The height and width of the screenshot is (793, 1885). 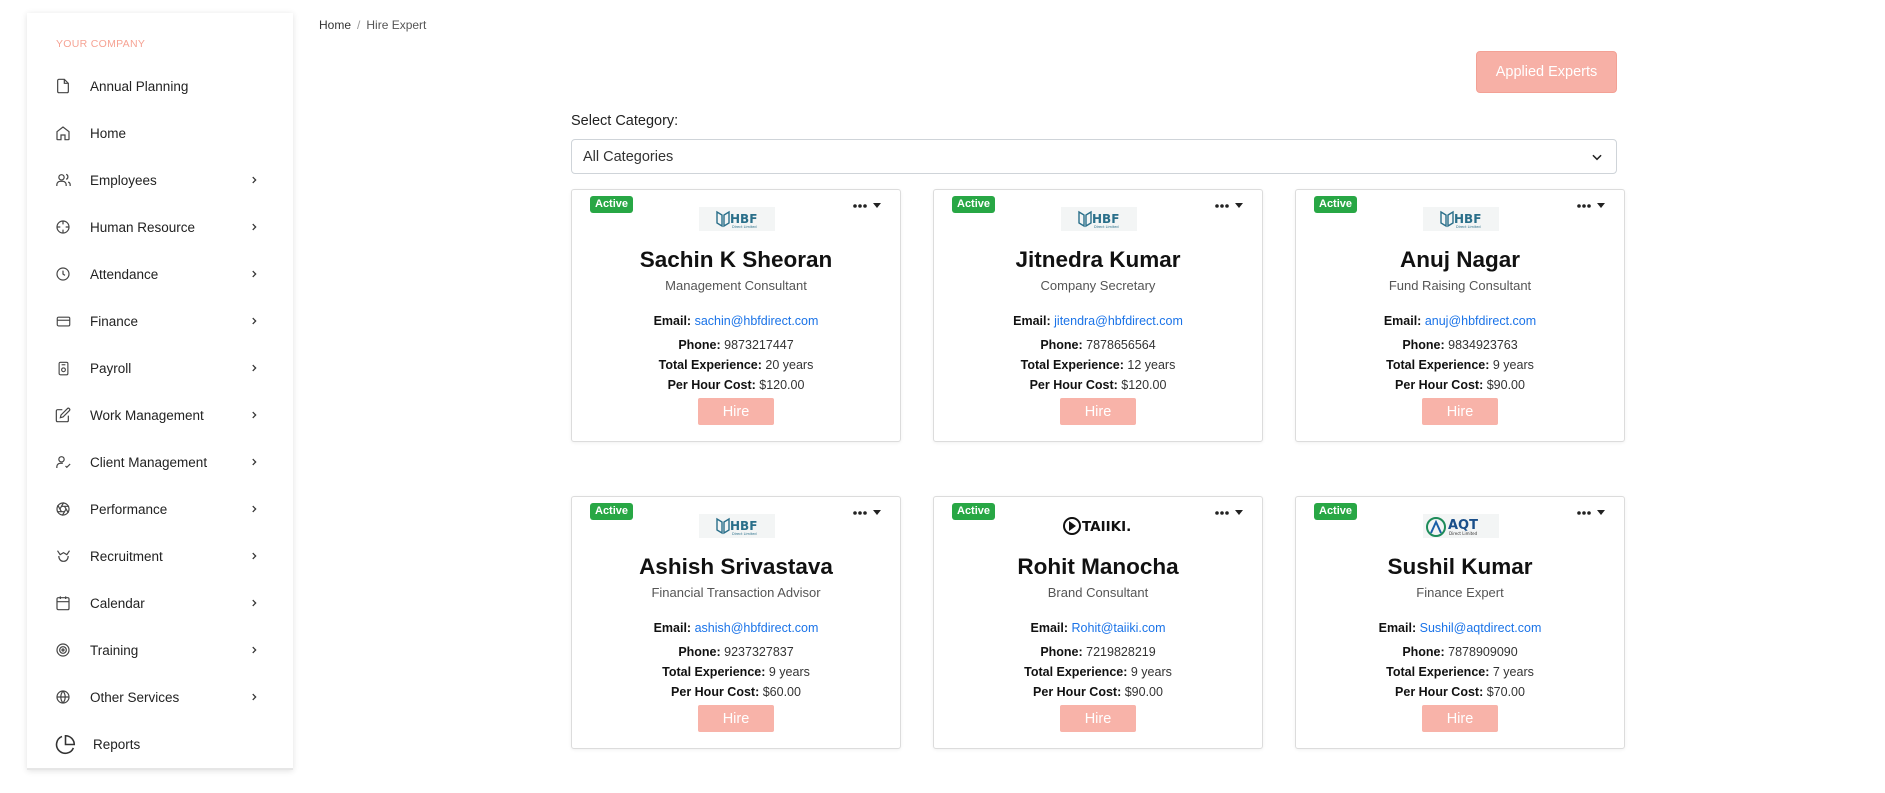 What do you see at coordinates (1546, 72) in the screenshot?
I see `applied-experts-button: Applied Experts` at bounding box center [1546, 72].